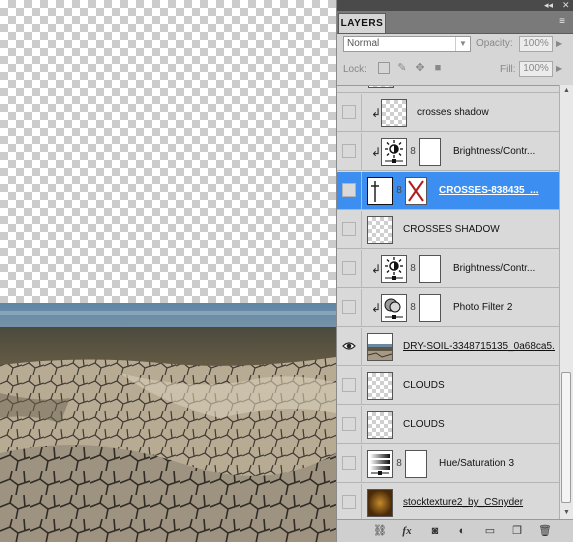 This screenshot has height=542, width=573. Describe the element at coordinates (490, 531) in the screenshot. I see `new-group-icon: ▭` at that location.